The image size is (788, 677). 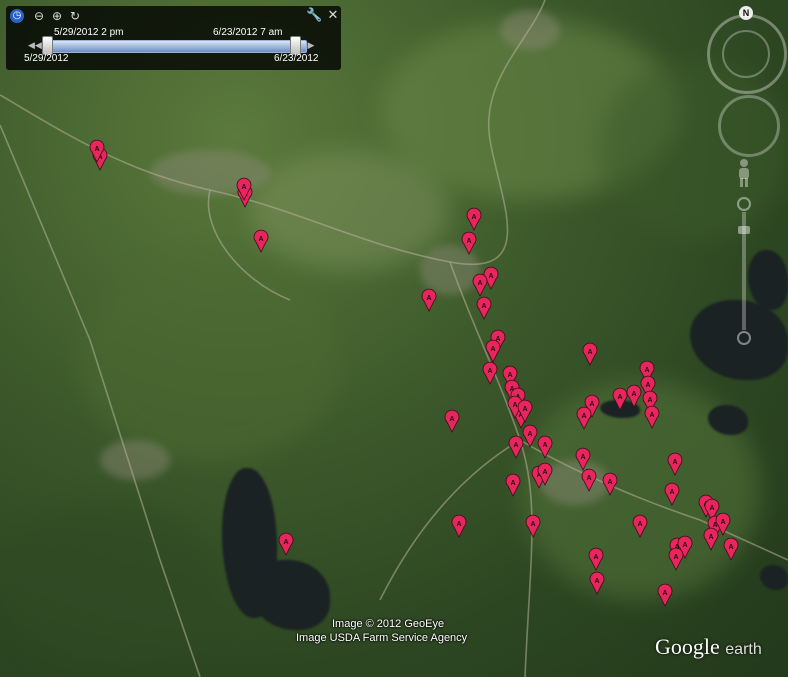 I want to click on google-earth-logo: Google earth, so click(x=708, y=647).